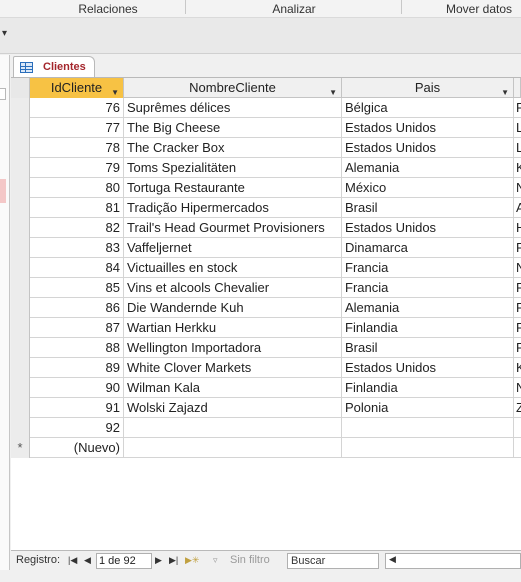  Describe the element at coordinates (158, 560) in the screenshot. I see `next-record-icon: ▶` at that location.